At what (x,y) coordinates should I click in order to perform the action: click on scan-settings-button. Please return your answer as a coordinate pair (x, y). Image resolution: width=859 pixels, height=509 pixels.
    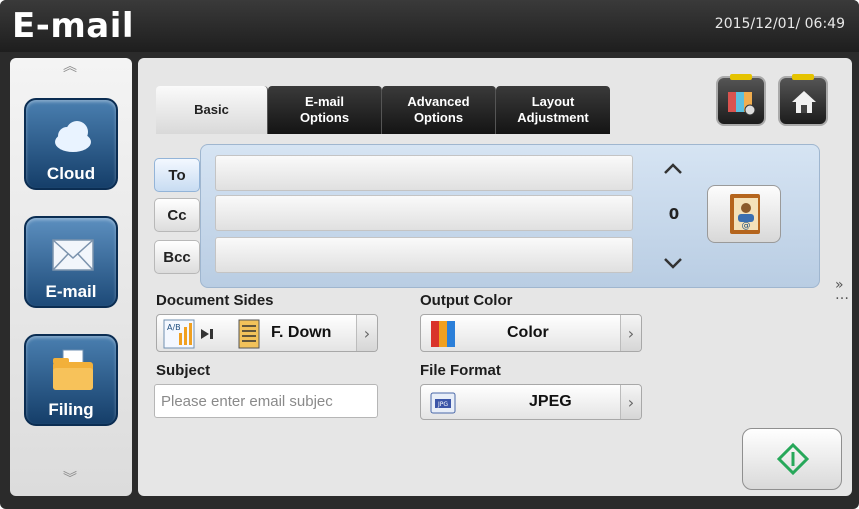
    Looking at the image, I should click on (741, 100).